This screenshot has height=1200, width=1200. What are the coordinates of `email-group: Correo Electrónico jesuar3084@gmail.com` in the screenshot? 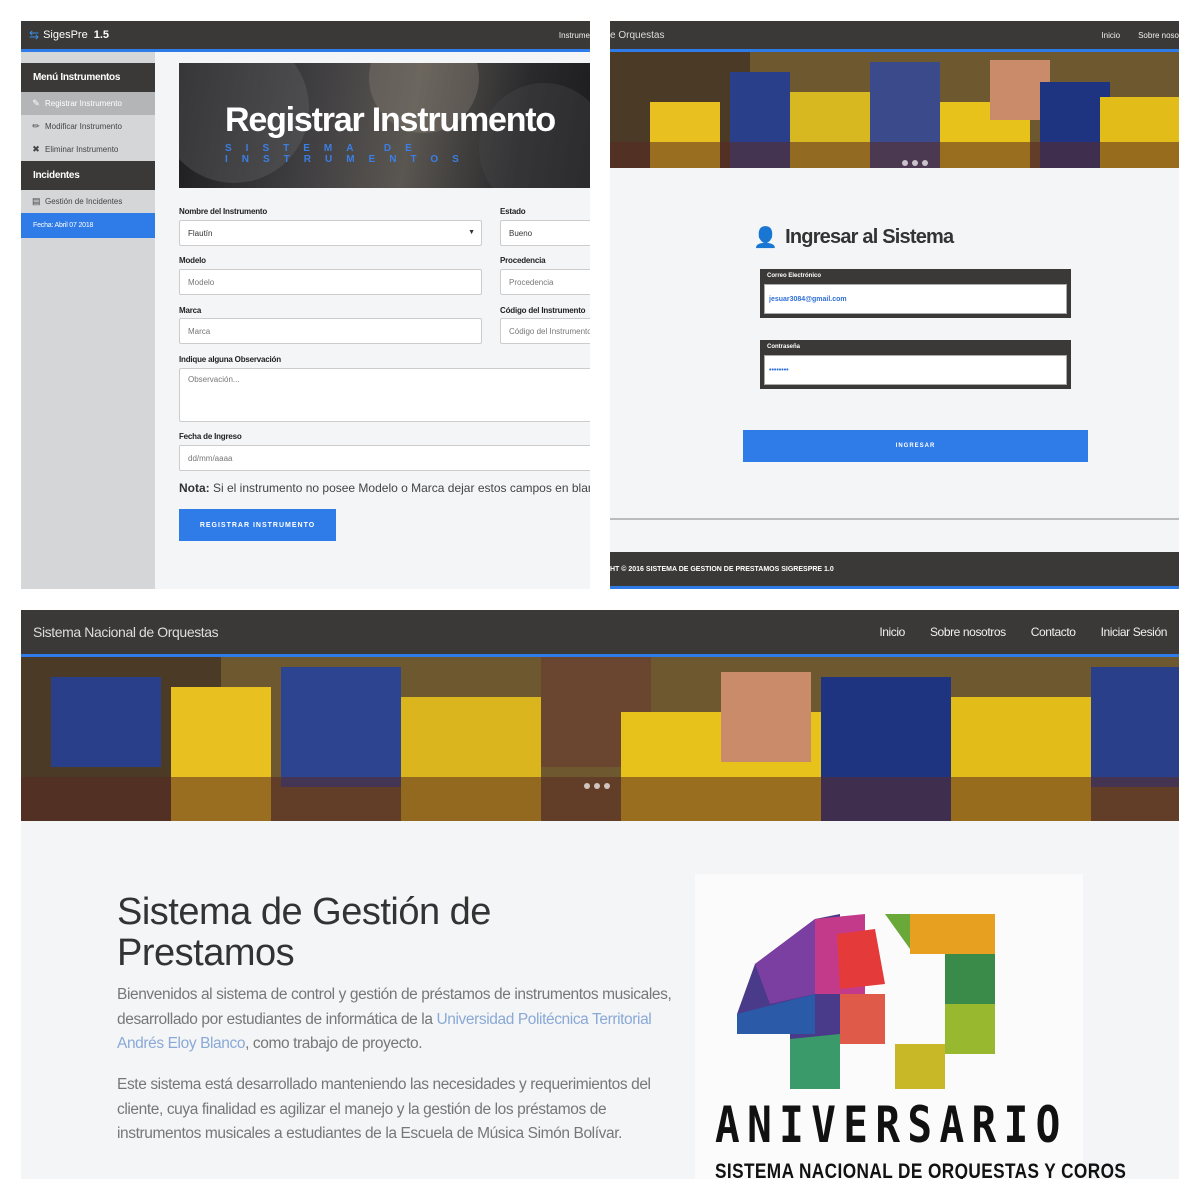 It's located at (915, 293).